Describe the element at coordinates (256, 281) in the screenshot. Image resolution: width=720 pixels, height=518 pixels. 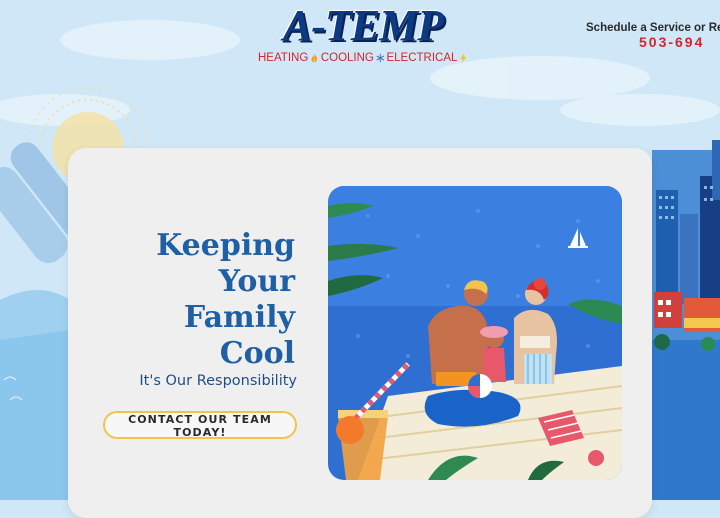
I see `headline-line-2: Your` at that location.